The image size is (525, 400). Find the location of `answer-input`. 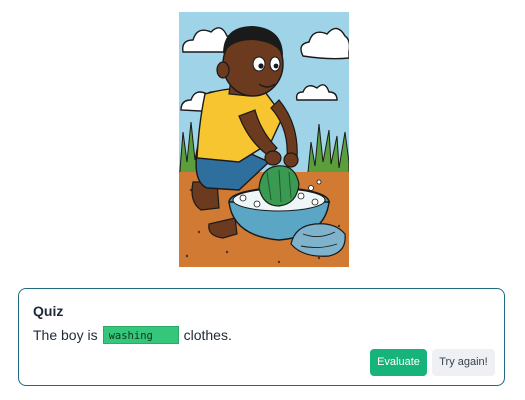

answer-input is located at coordinates (140, 335).